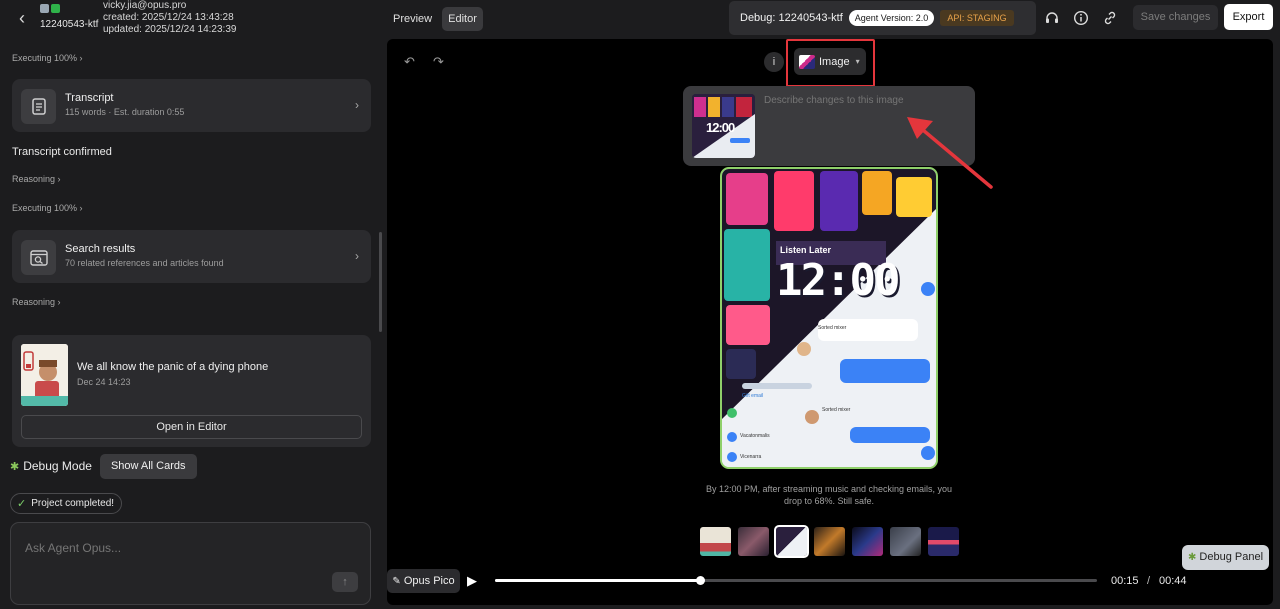 This screenshot has height=609, width=1280. What do you see at coordinates (44, 375) in the screenshot?
I see `video-thumbnail` at bounding box center [44, 375].